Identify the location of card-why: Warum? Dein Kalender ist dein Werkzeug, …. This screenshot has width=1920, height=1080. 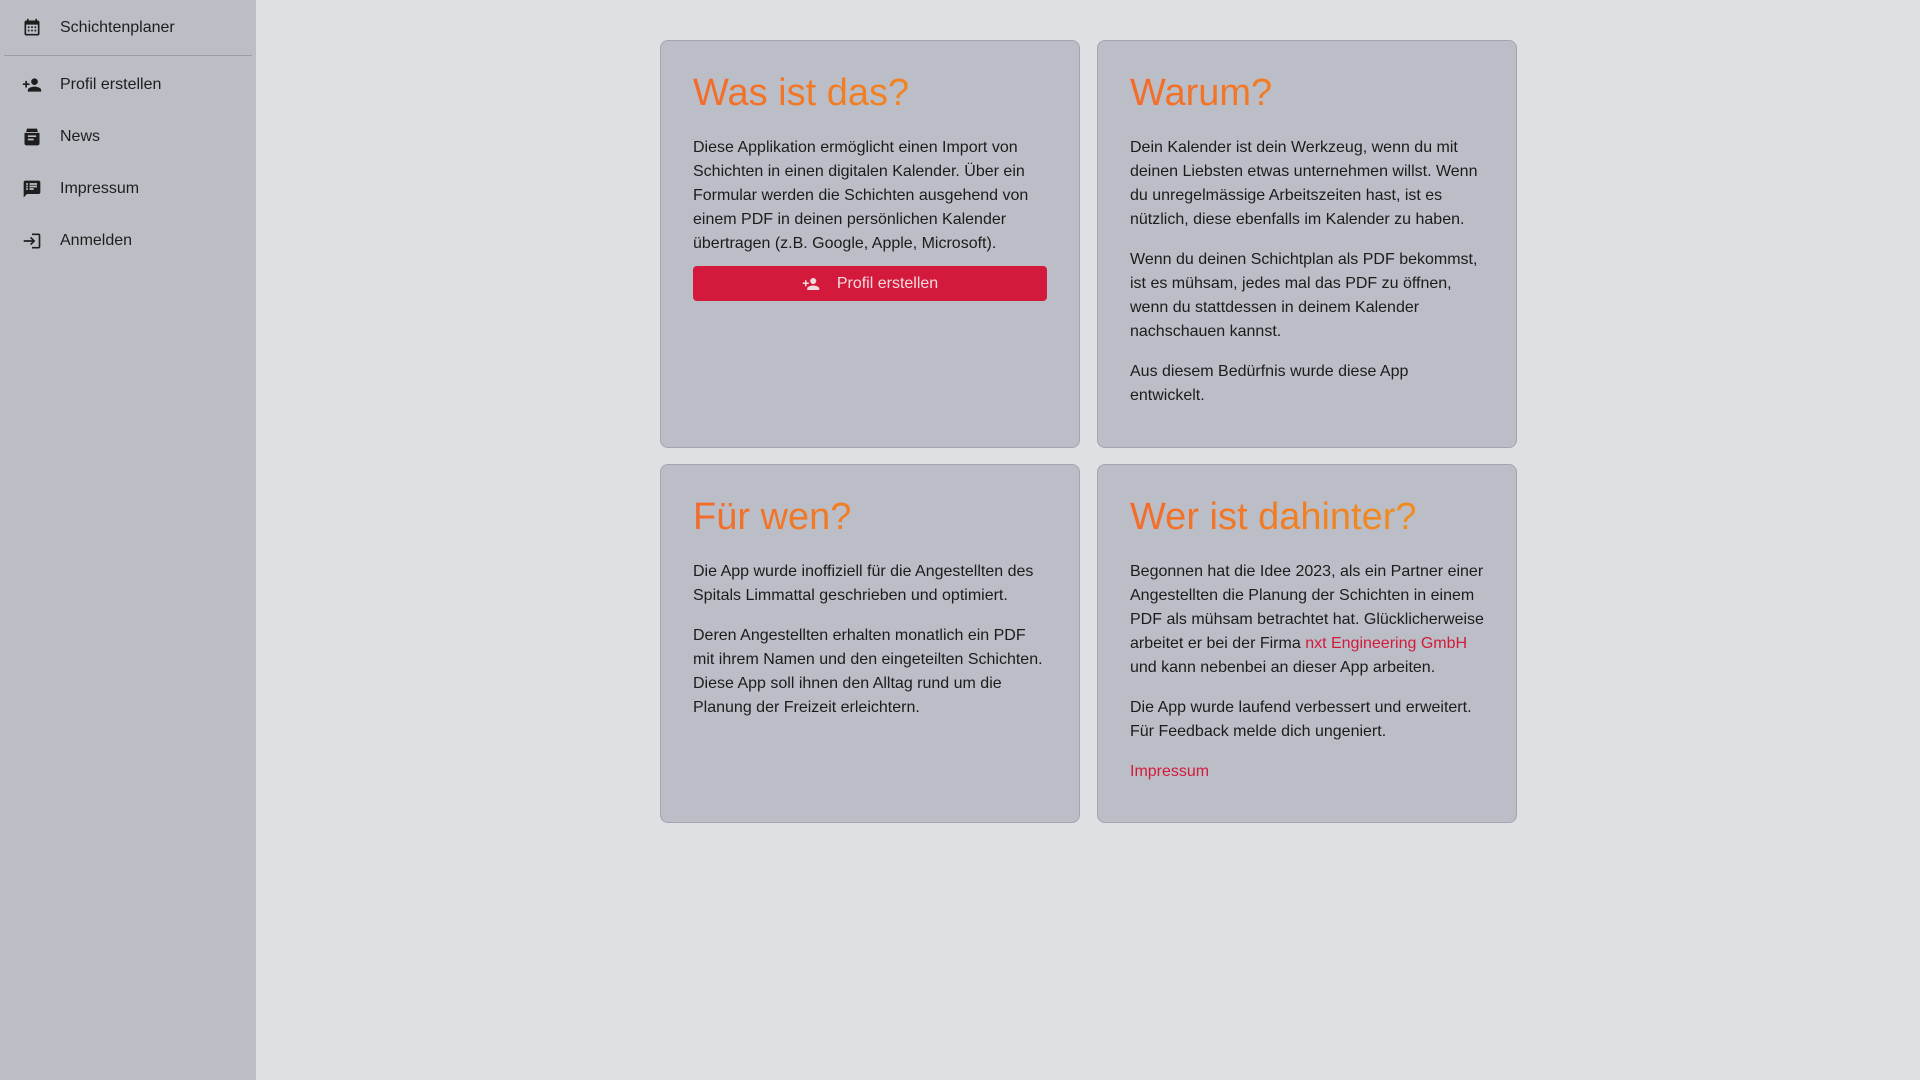
(1307, 244).